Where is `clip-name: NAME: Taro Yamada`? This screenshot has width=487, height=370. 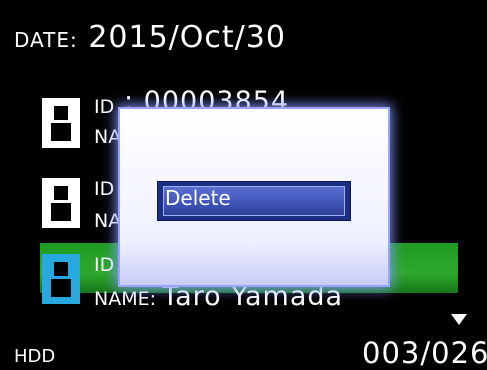
clip-name: NAME: Taro Yamada is located at coordinates (218, 296).